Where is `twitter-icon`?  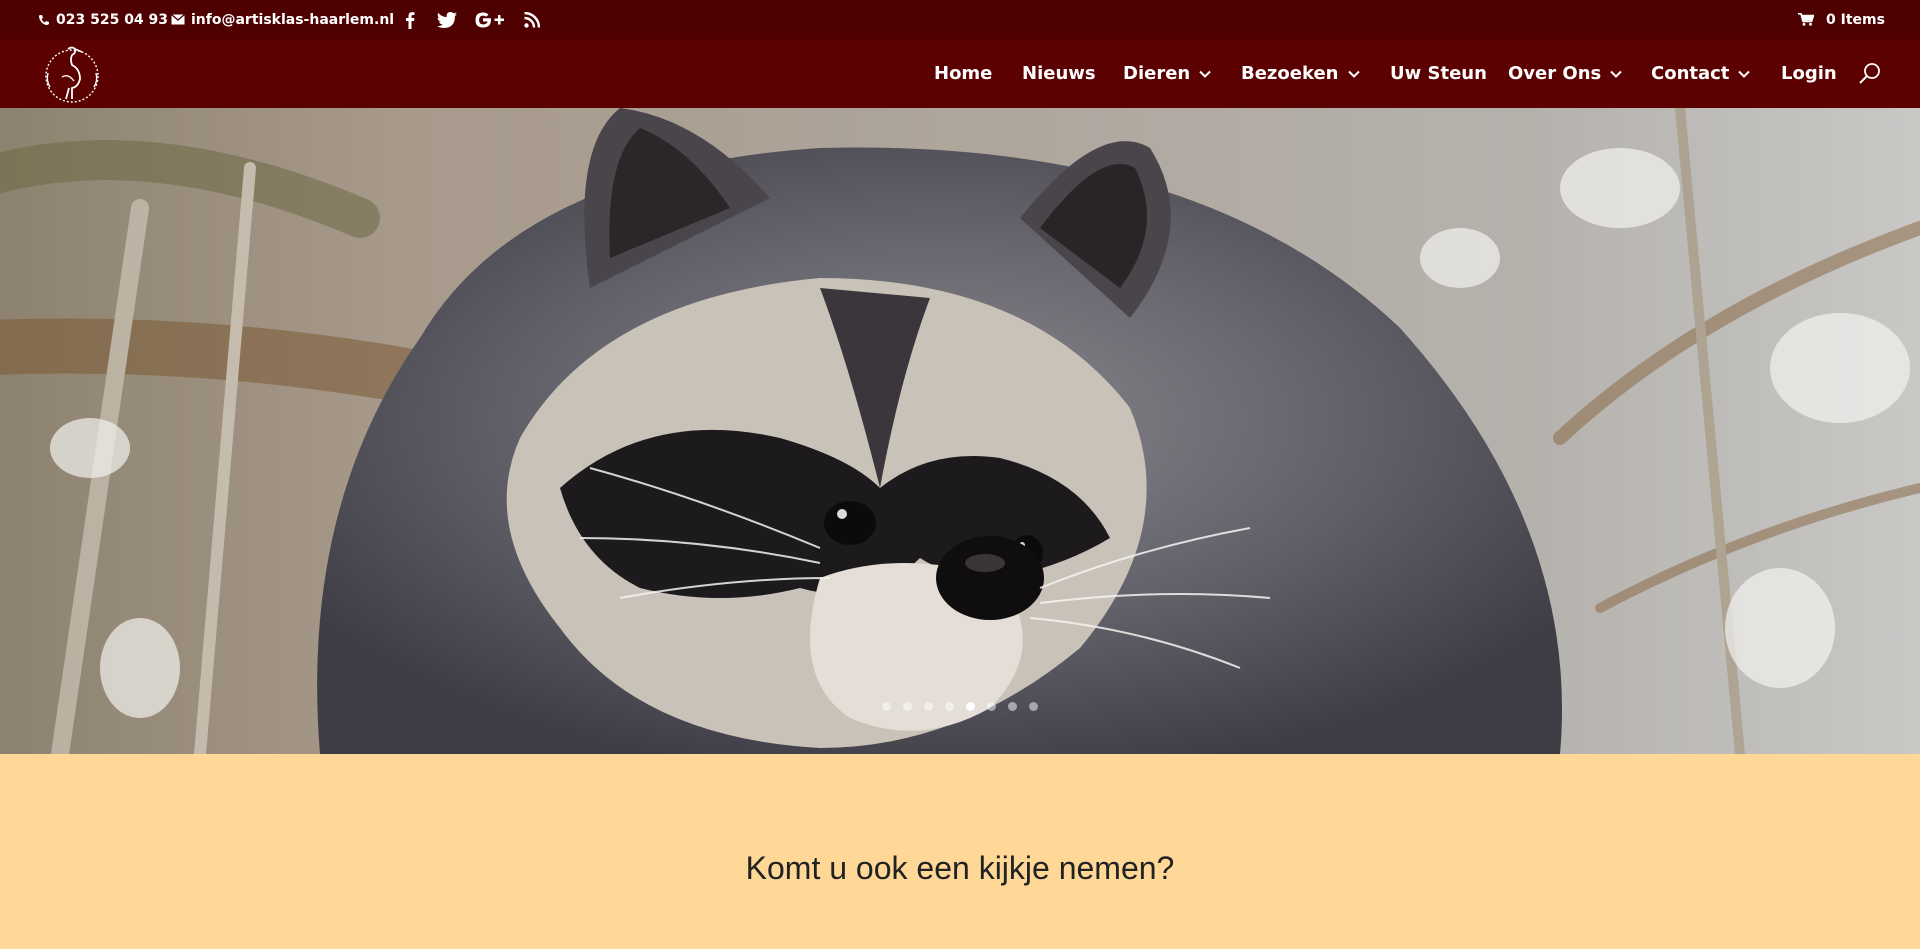 twitter-icon is located at coordinates (447, 19).